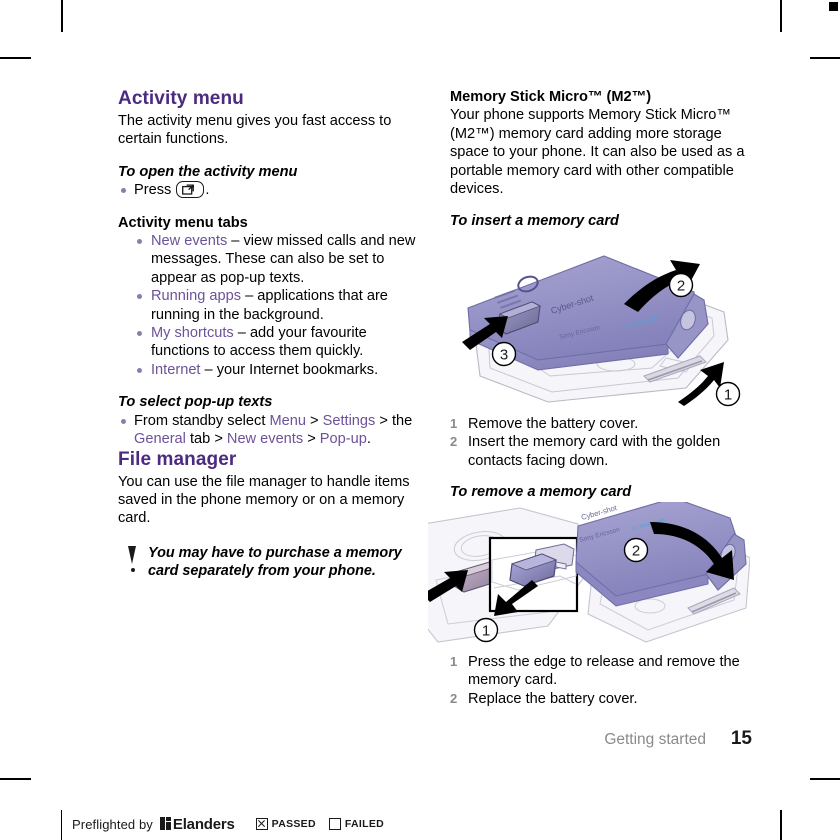 The image size is (840, 840). What do you see at coordinates (314, 420) in the screenshot?
I see `popup-step-t2: >` at bounding box center [314, 420].